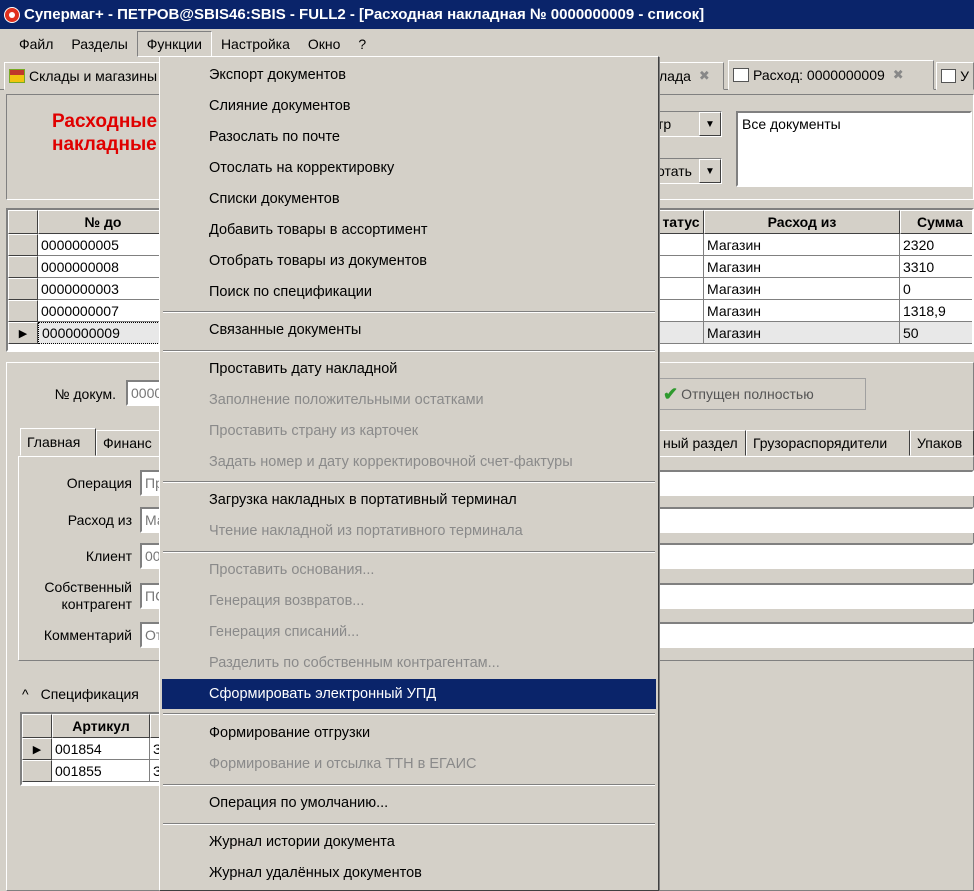 This screenshot has width=974, height=891. I want to click on column-header-number: № до, so click(103, 222).